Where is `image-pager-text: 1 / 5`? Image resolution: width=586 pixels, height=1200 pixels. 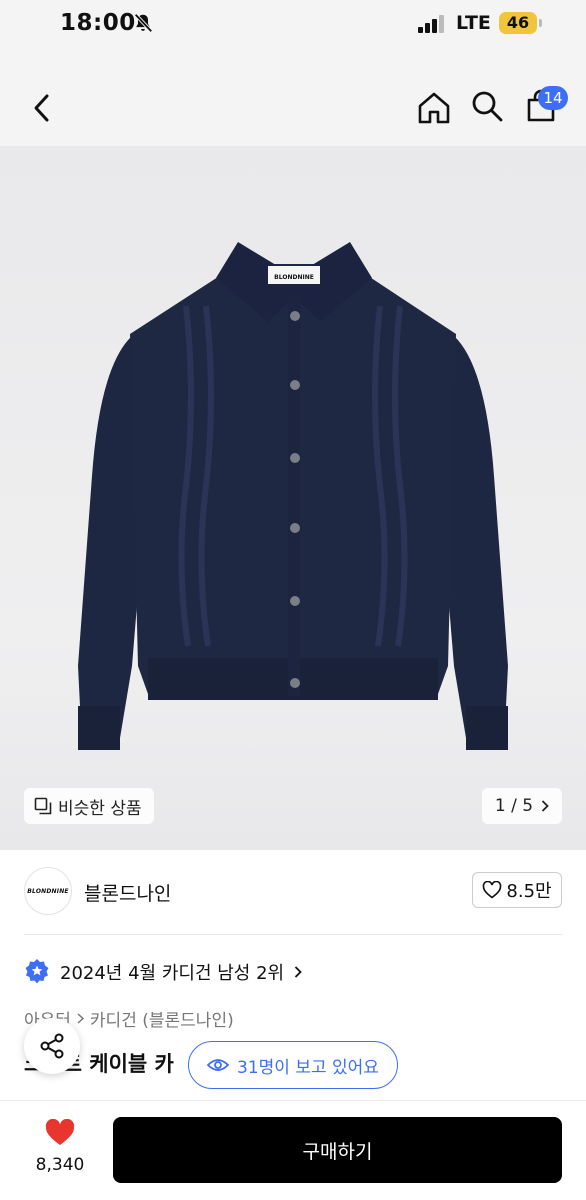
image-pager-text: 1 / 5 is located at coordinates (514, 806).